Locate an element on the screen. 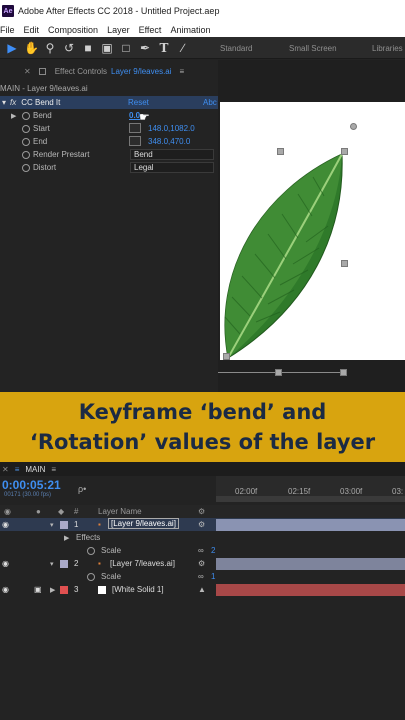 The width and height of the screenshot is (405, 720). pan-behind-tool-icon: ▣ is located at coordinates (107, 48).